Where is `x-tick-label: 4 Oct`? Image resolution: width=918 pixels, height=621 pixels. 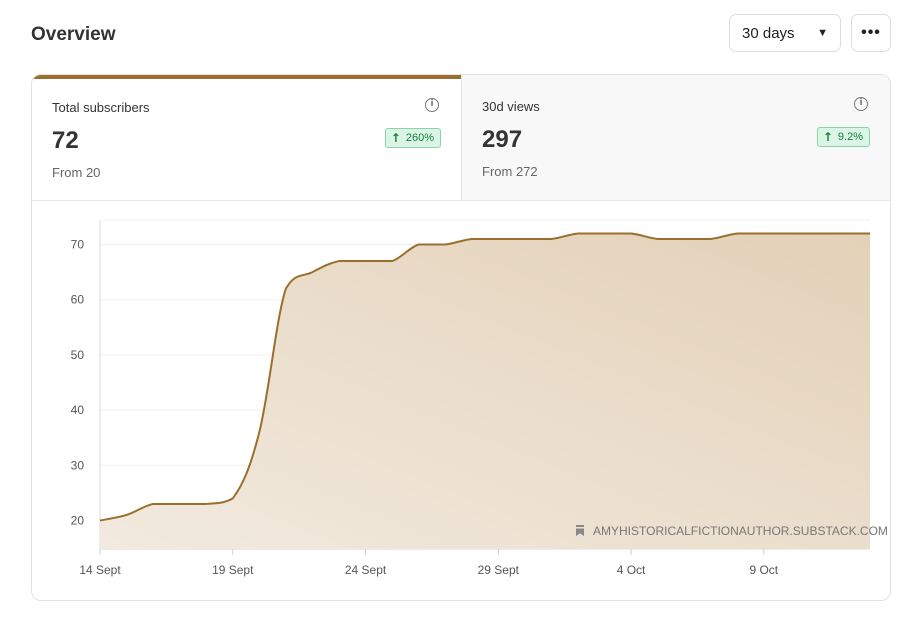
x-tick-label: 4 Oct is located at coordinates (631, 570).